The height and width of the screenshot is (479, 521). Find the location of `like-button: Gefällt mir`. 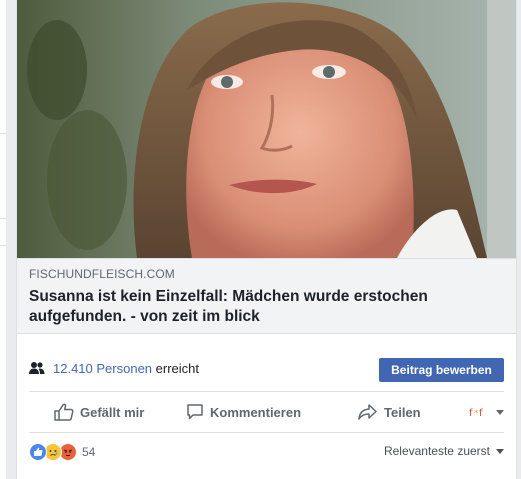

like-button: Gefällt mir is located at coordinates (99, 412).